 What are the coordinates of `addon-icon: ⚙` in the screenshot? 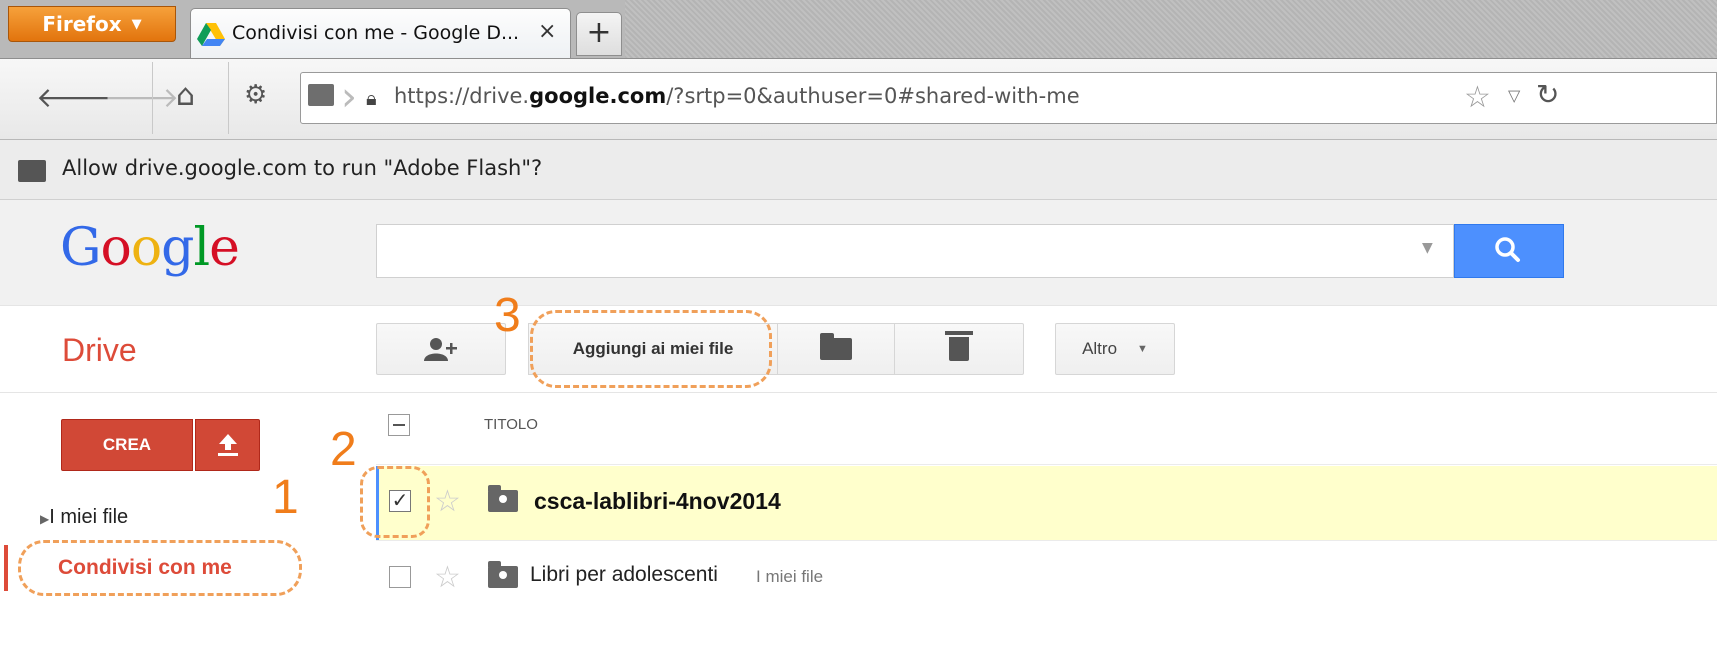 It's located at (255, 95).